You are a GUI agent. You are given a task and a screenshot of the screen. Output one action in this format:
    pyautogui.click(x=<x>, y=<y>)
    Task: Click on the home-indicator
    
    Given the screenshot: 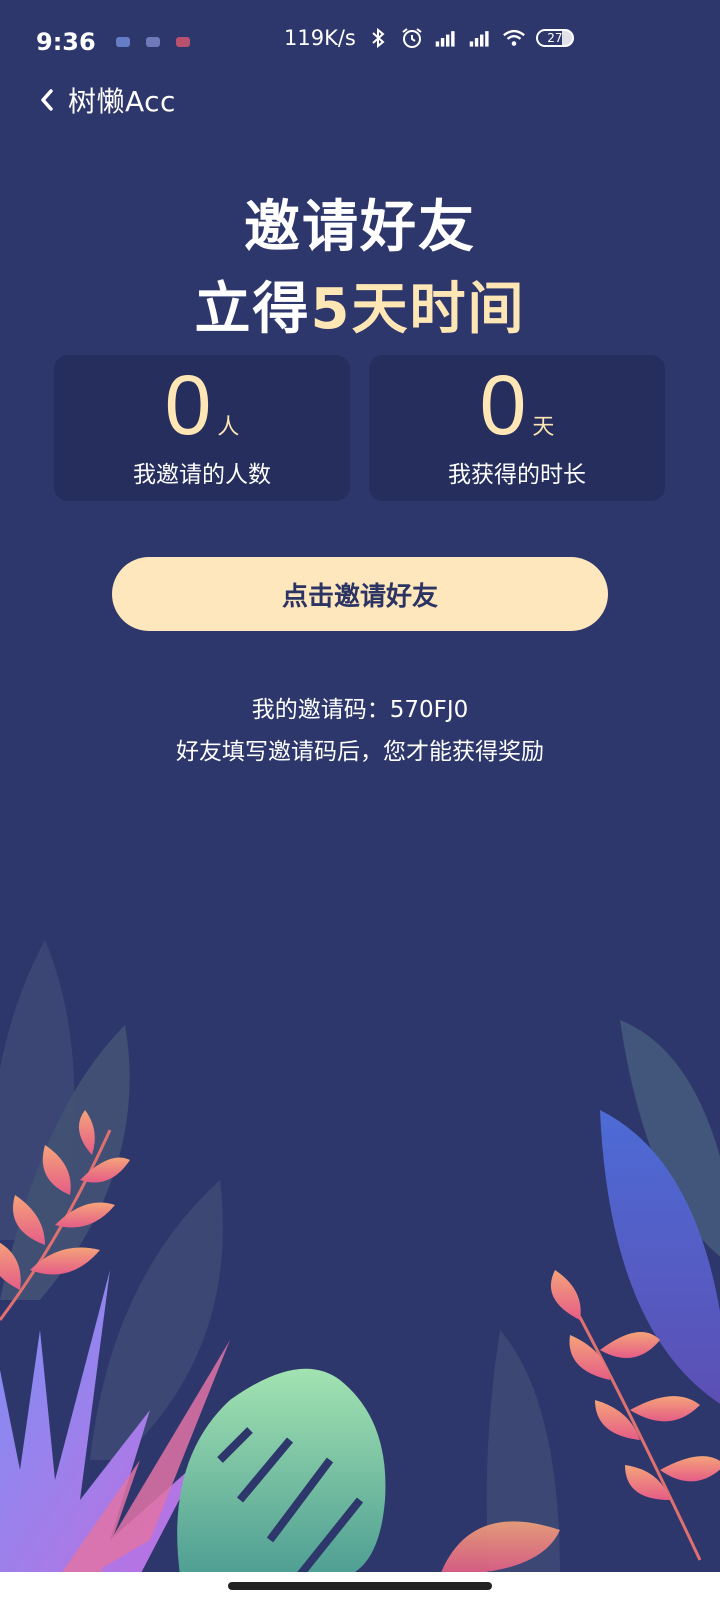 What is the action you would take?
    pyautogui.click(x=360, y=1586)
    